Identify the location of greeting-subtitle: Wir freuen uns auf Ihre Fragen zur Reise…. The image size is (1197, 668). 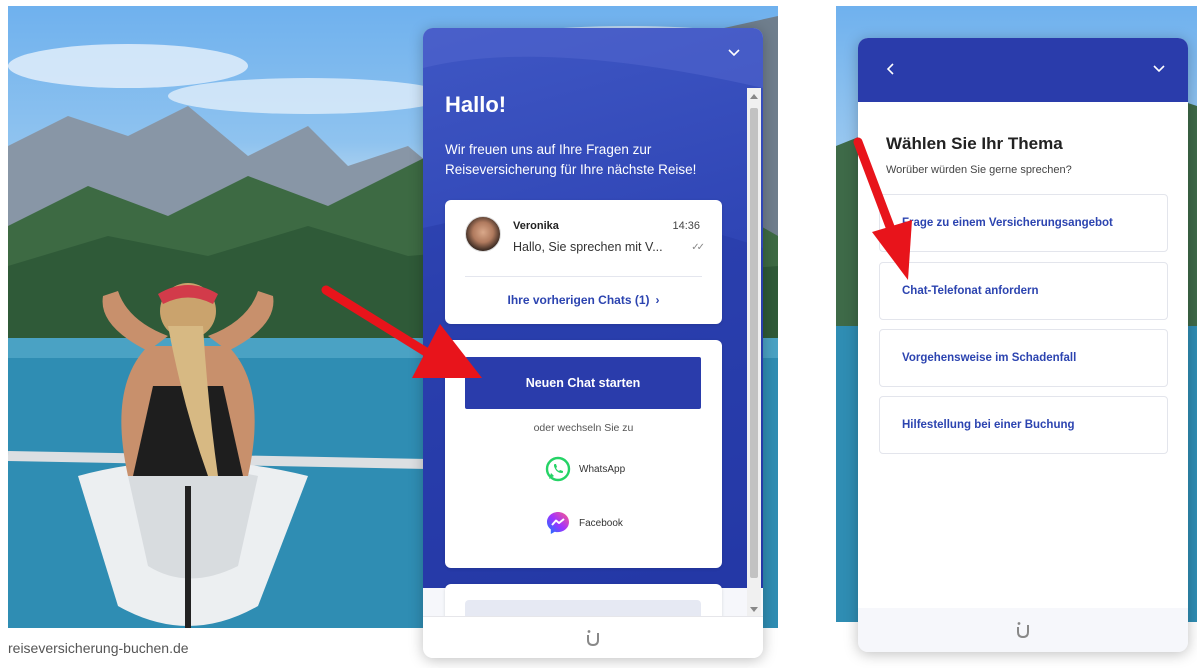
(571, 159).